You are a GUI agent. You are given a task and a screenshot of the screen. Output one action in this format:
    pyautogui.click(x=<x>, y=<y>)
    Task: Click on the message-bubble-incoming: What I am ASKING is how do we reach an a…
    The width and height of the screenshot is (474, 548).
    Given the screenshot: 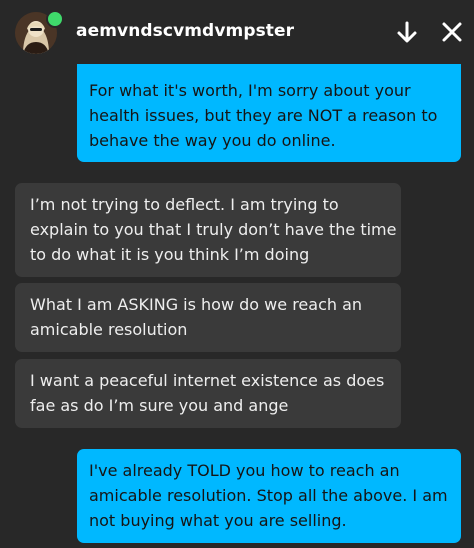 What is the action you would take?
    pyautogui.click(x=208, y=317)
    